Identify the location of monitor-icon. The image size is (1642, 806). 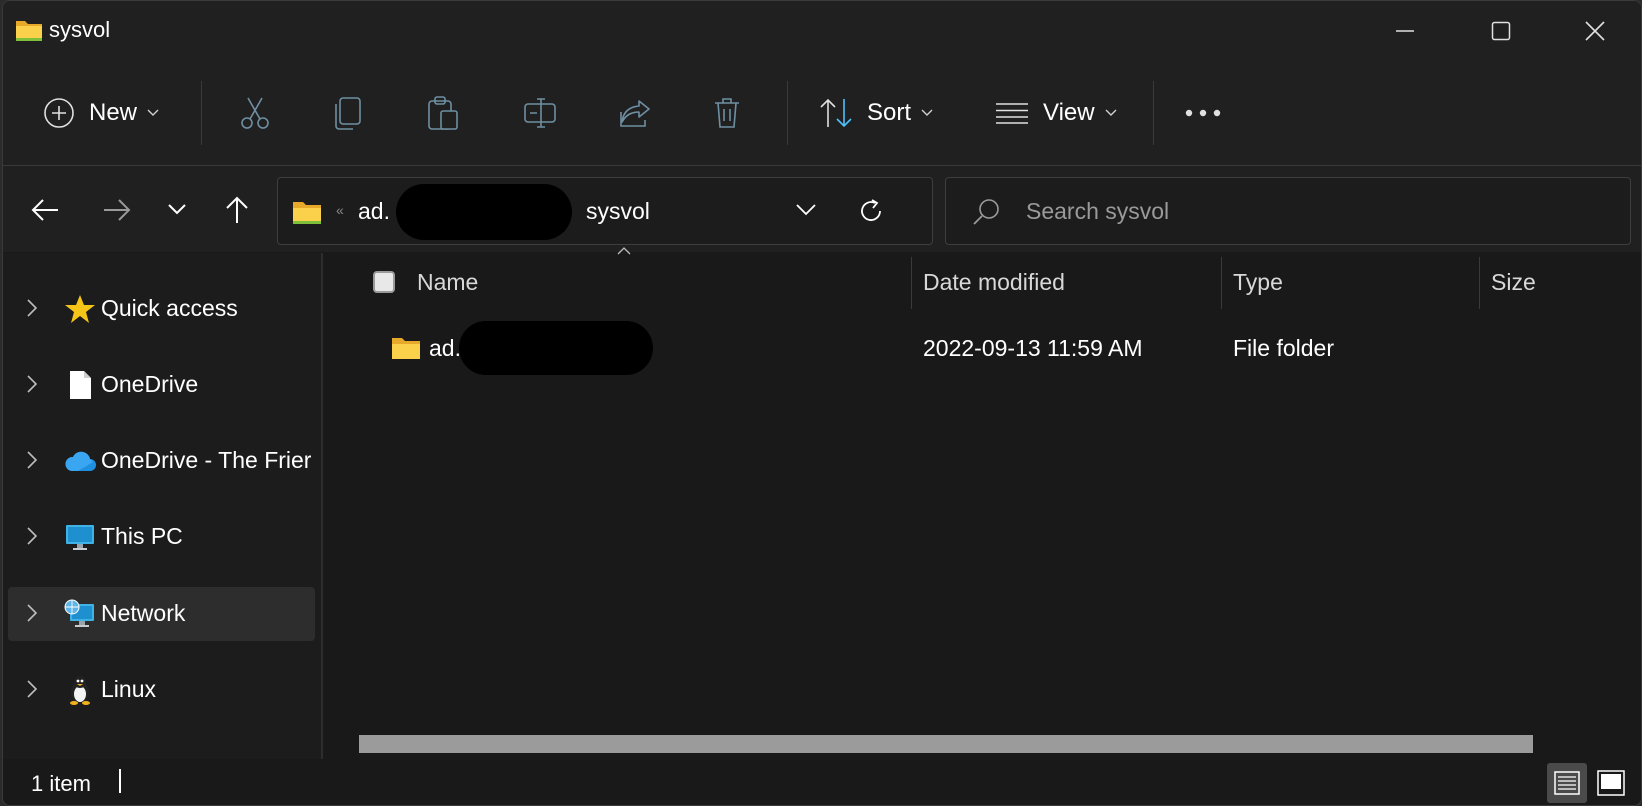
(80, 537).